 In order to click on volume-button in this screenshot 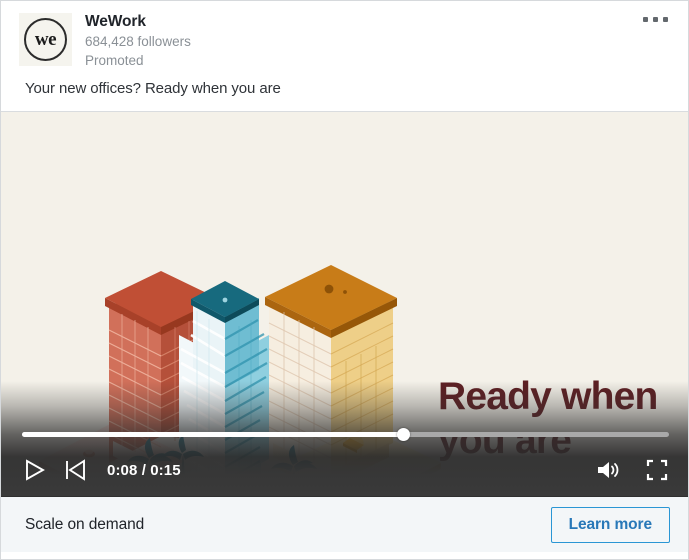, I will do `click(608, 470)`.